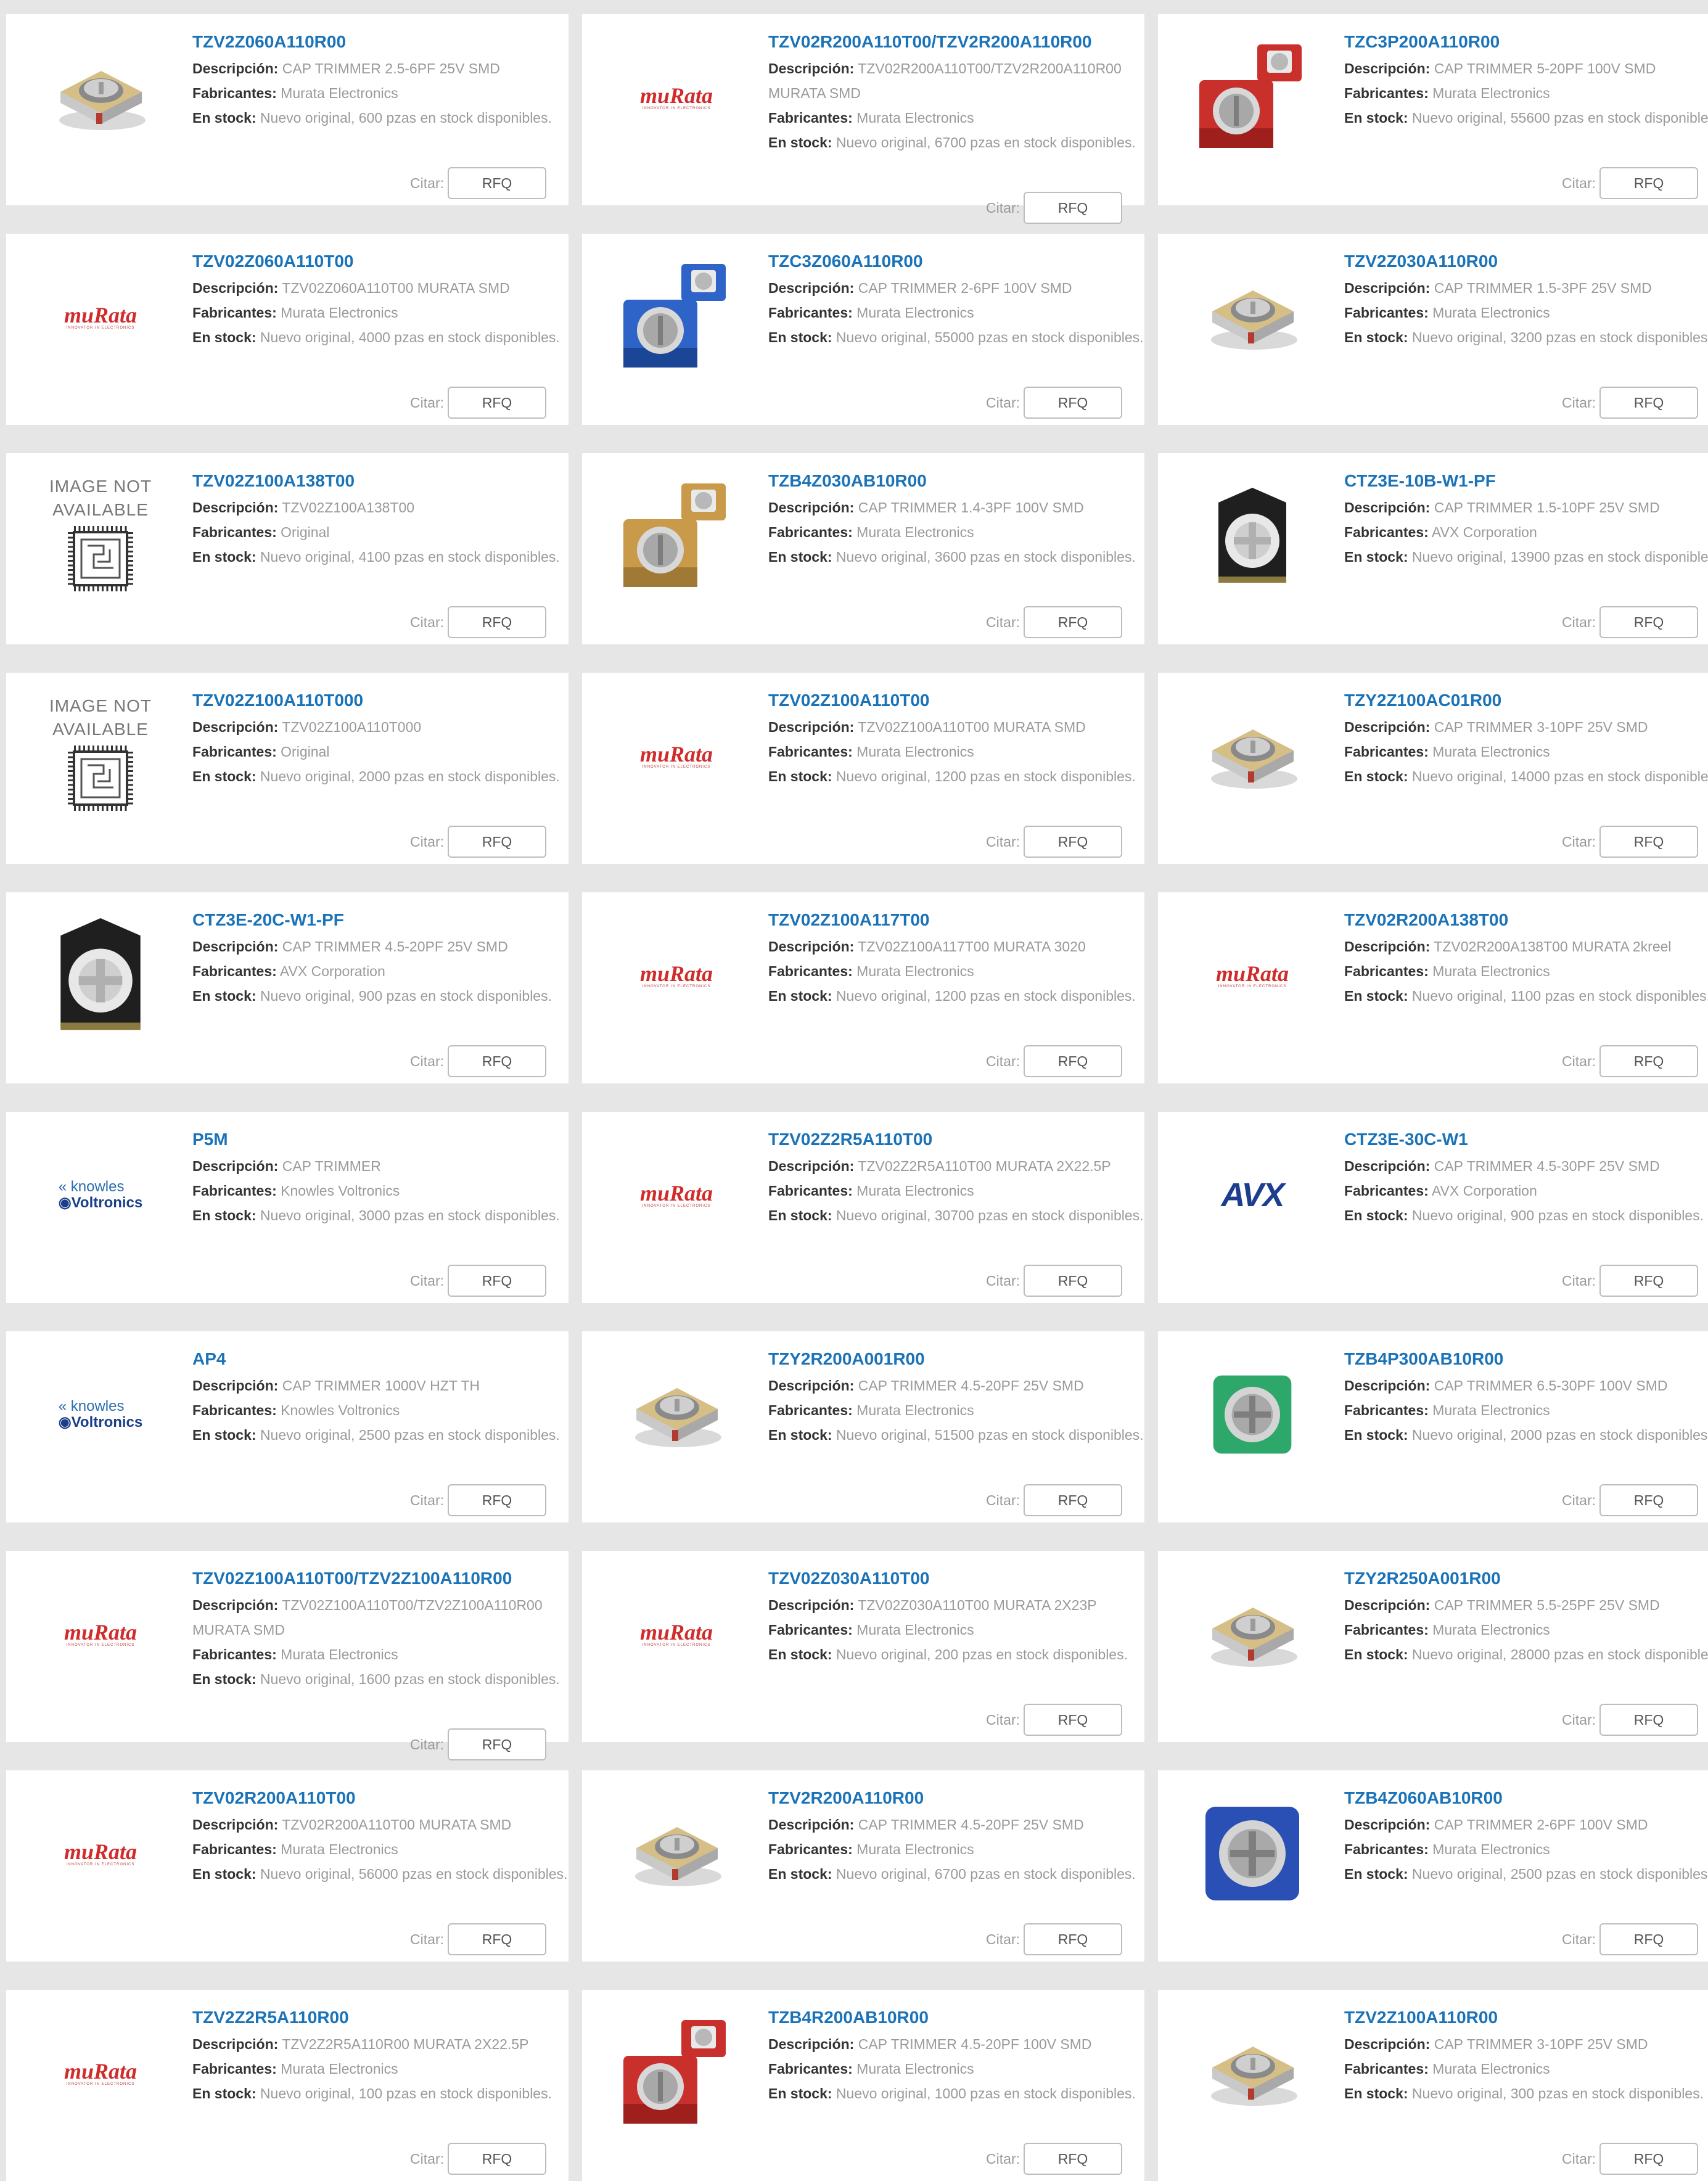 The height and width of the screenshot is (2181, 1708). I want to click on part-number-link: TZB4Z030AB10R00, so click(956, 481).